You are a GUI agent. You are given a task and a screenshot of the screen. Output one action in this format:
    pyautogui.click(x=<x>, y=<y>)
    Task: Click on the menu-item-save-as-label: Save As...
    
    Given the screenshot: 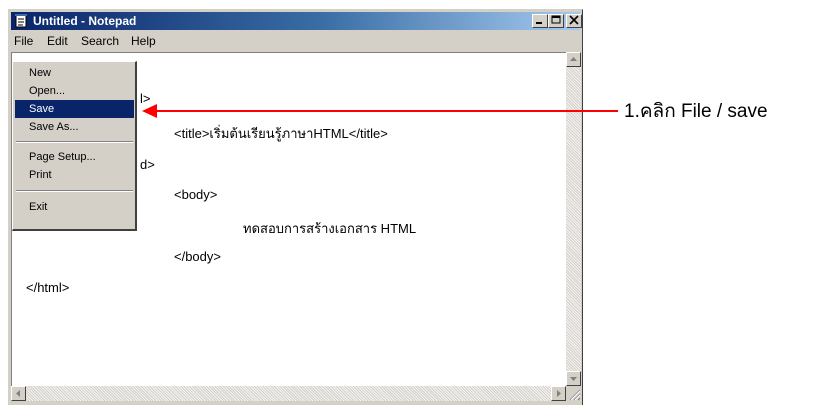 What is the action you would take?
    pyautogui.click(x=54, y=127)
    